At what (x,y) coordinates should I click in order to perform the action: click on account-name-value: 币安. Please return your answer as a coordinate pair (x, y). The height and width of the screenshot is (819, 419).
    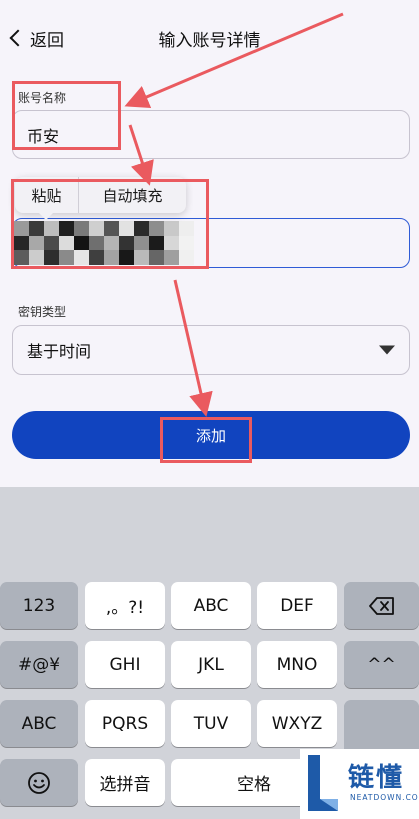
    Looking at the image, I should click on (43, 136).